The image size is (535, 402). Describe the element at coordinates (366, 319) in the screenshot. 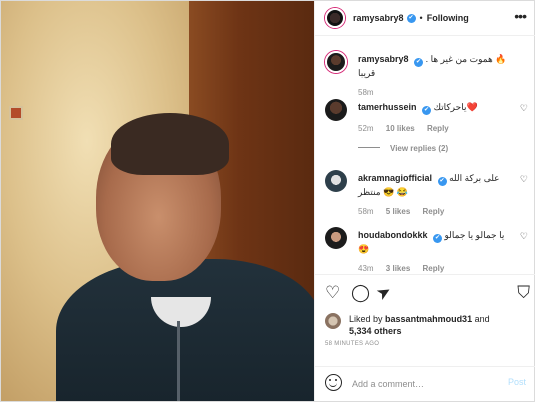

I see `liked-by-prefix: Liked by` at that location.